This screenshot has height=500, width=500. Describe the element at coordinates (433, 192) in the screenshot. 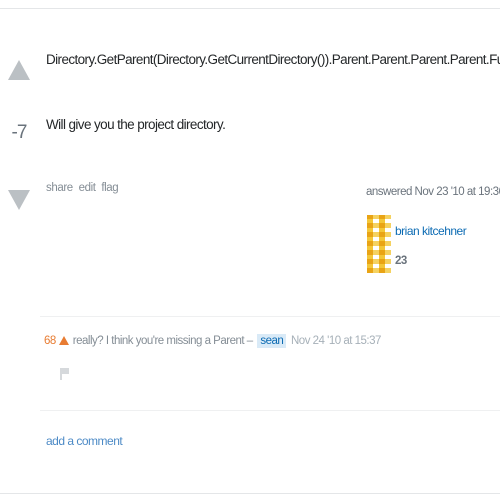

I see `answered-timestamp: answered Nov 23 '10 at 19:36` at that location.